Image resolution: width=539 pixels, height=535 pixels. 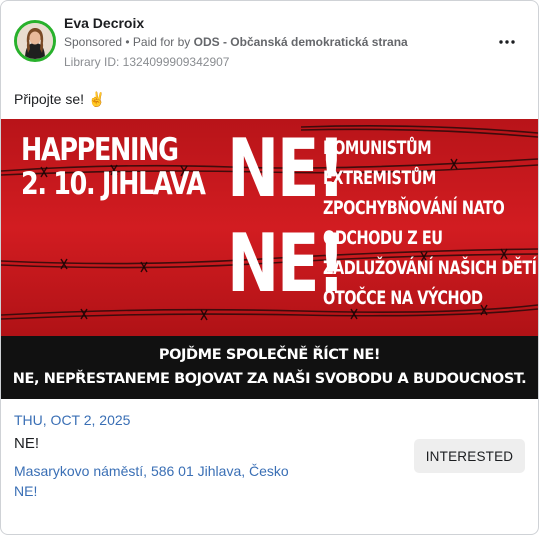 What do you see at coordinates (301, 42) in the screenshot?
I see `paid-for-by: ODS - Občanská demokratická strana` at bounding box center [301, 42].